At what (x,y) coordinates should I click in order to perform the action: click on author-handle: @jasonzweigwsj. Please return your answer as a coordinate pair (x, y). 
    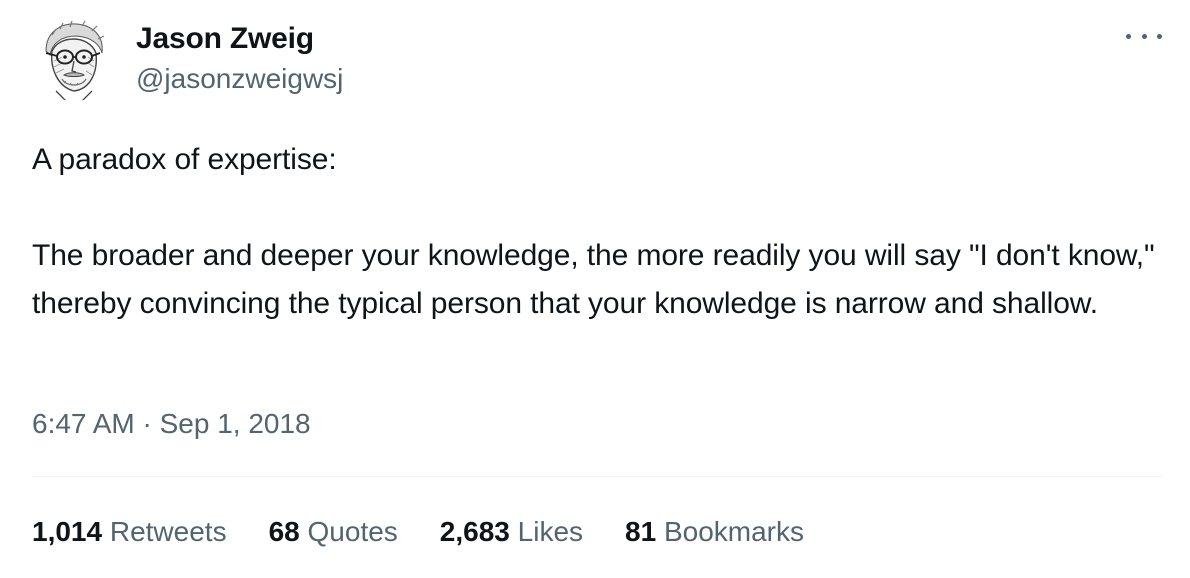
    Looking at the image, I should click on (239, 79).